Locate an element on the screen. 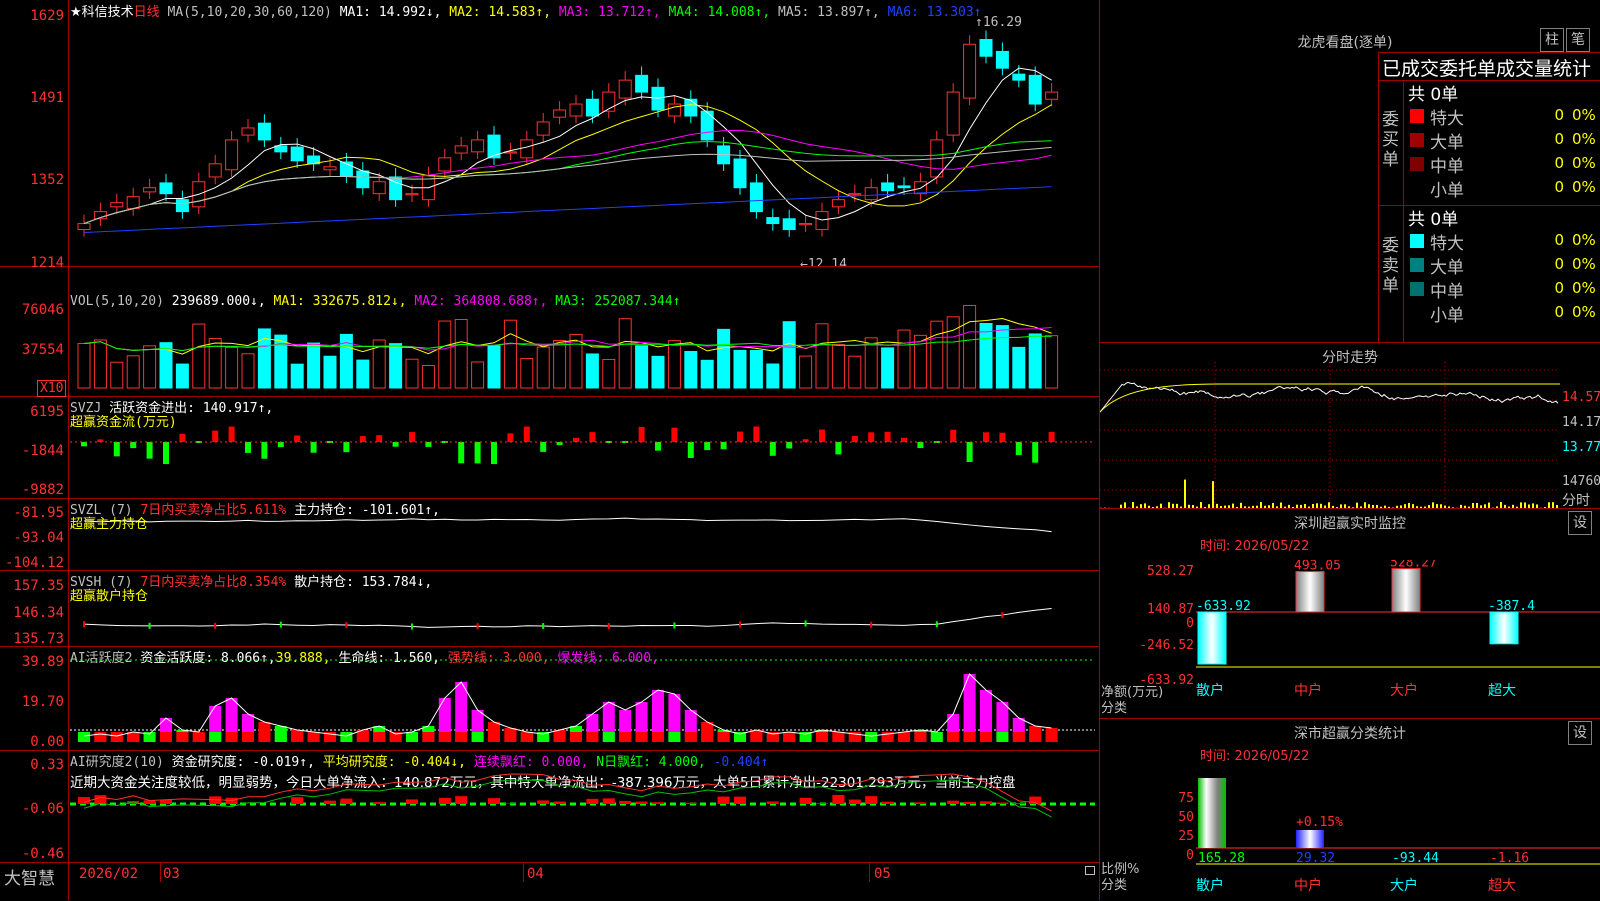  sell-row-name: 中单 is located at coordinates (1447, 289).